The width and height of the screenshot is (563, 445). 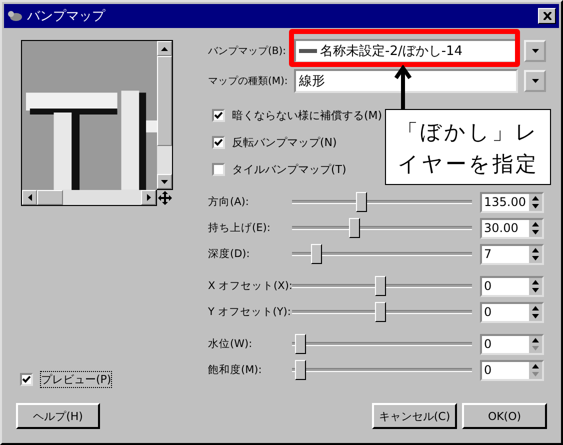 I want to click on up-arrow-icon, so click(x=164, y=48).